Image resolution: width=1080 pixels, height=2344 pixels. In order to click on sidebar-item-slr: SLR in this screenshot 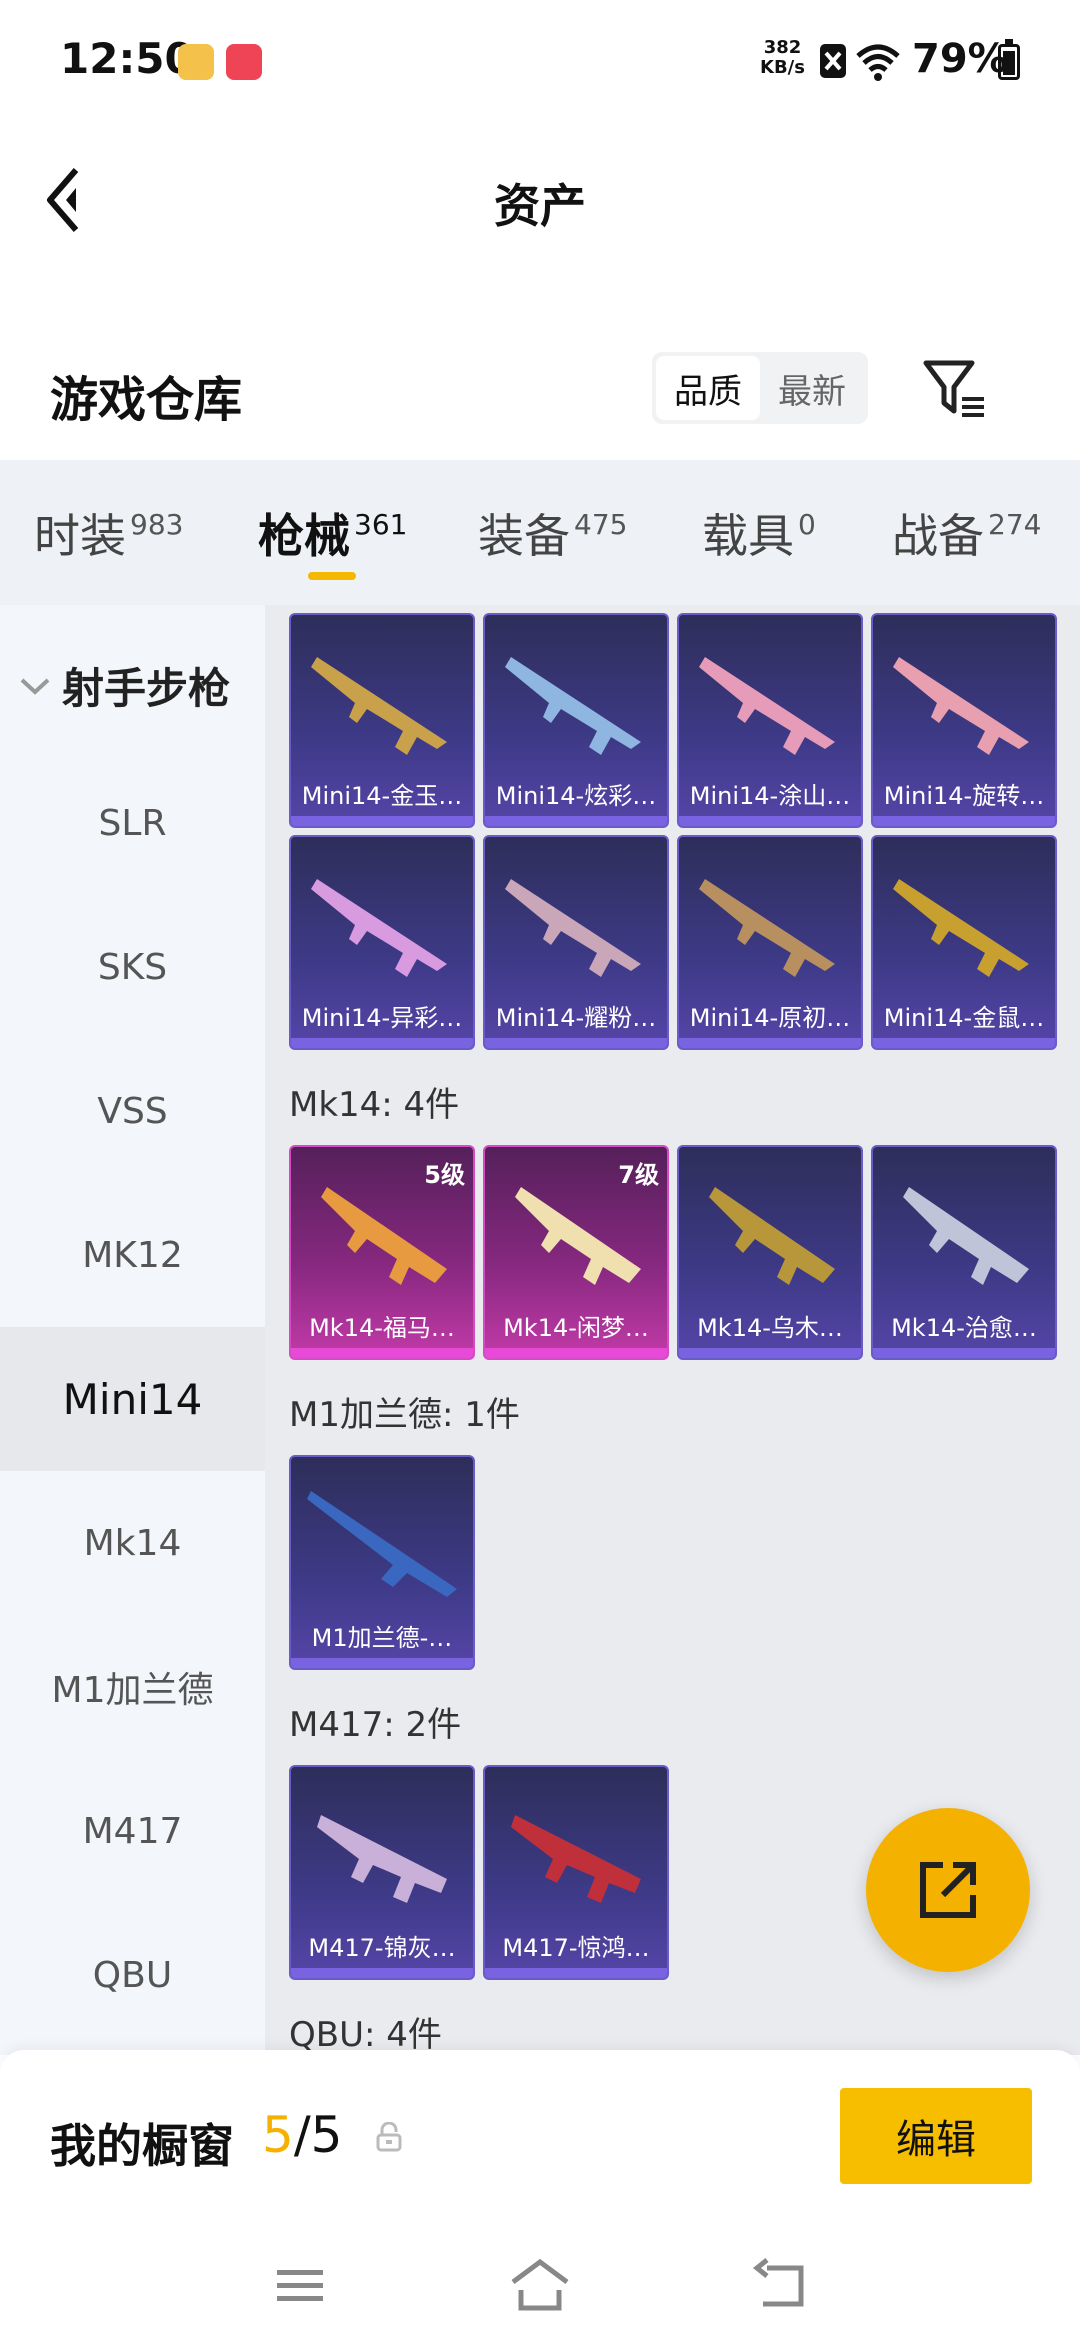, I will do `click(132, 823)`.